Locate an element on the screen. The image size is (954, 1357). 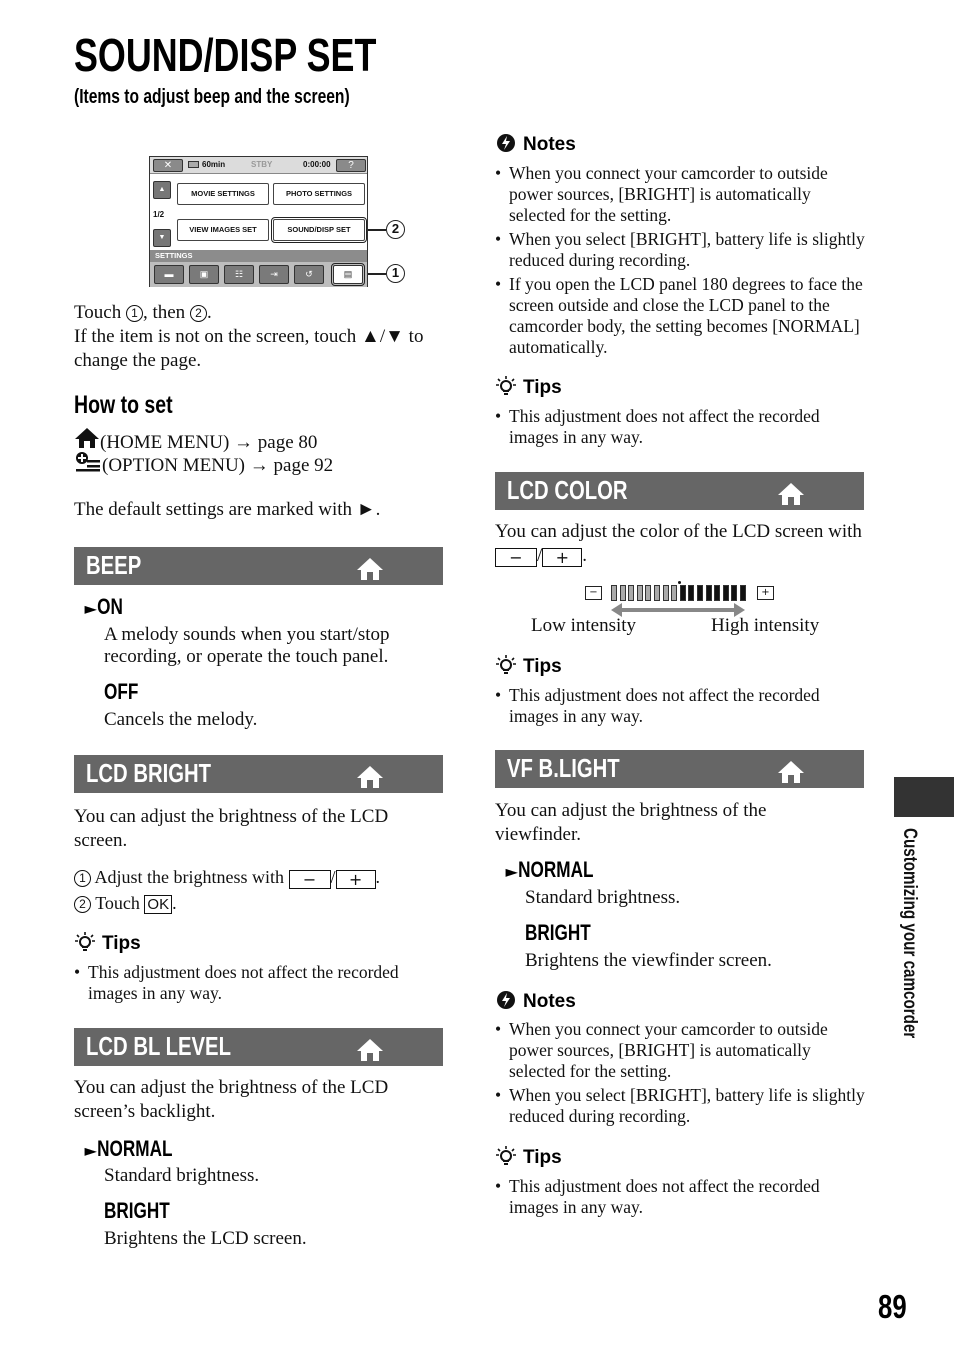
lcd-menu-sound-disp-set: SOUND/DISP SET is located at coordinates (319, 230).